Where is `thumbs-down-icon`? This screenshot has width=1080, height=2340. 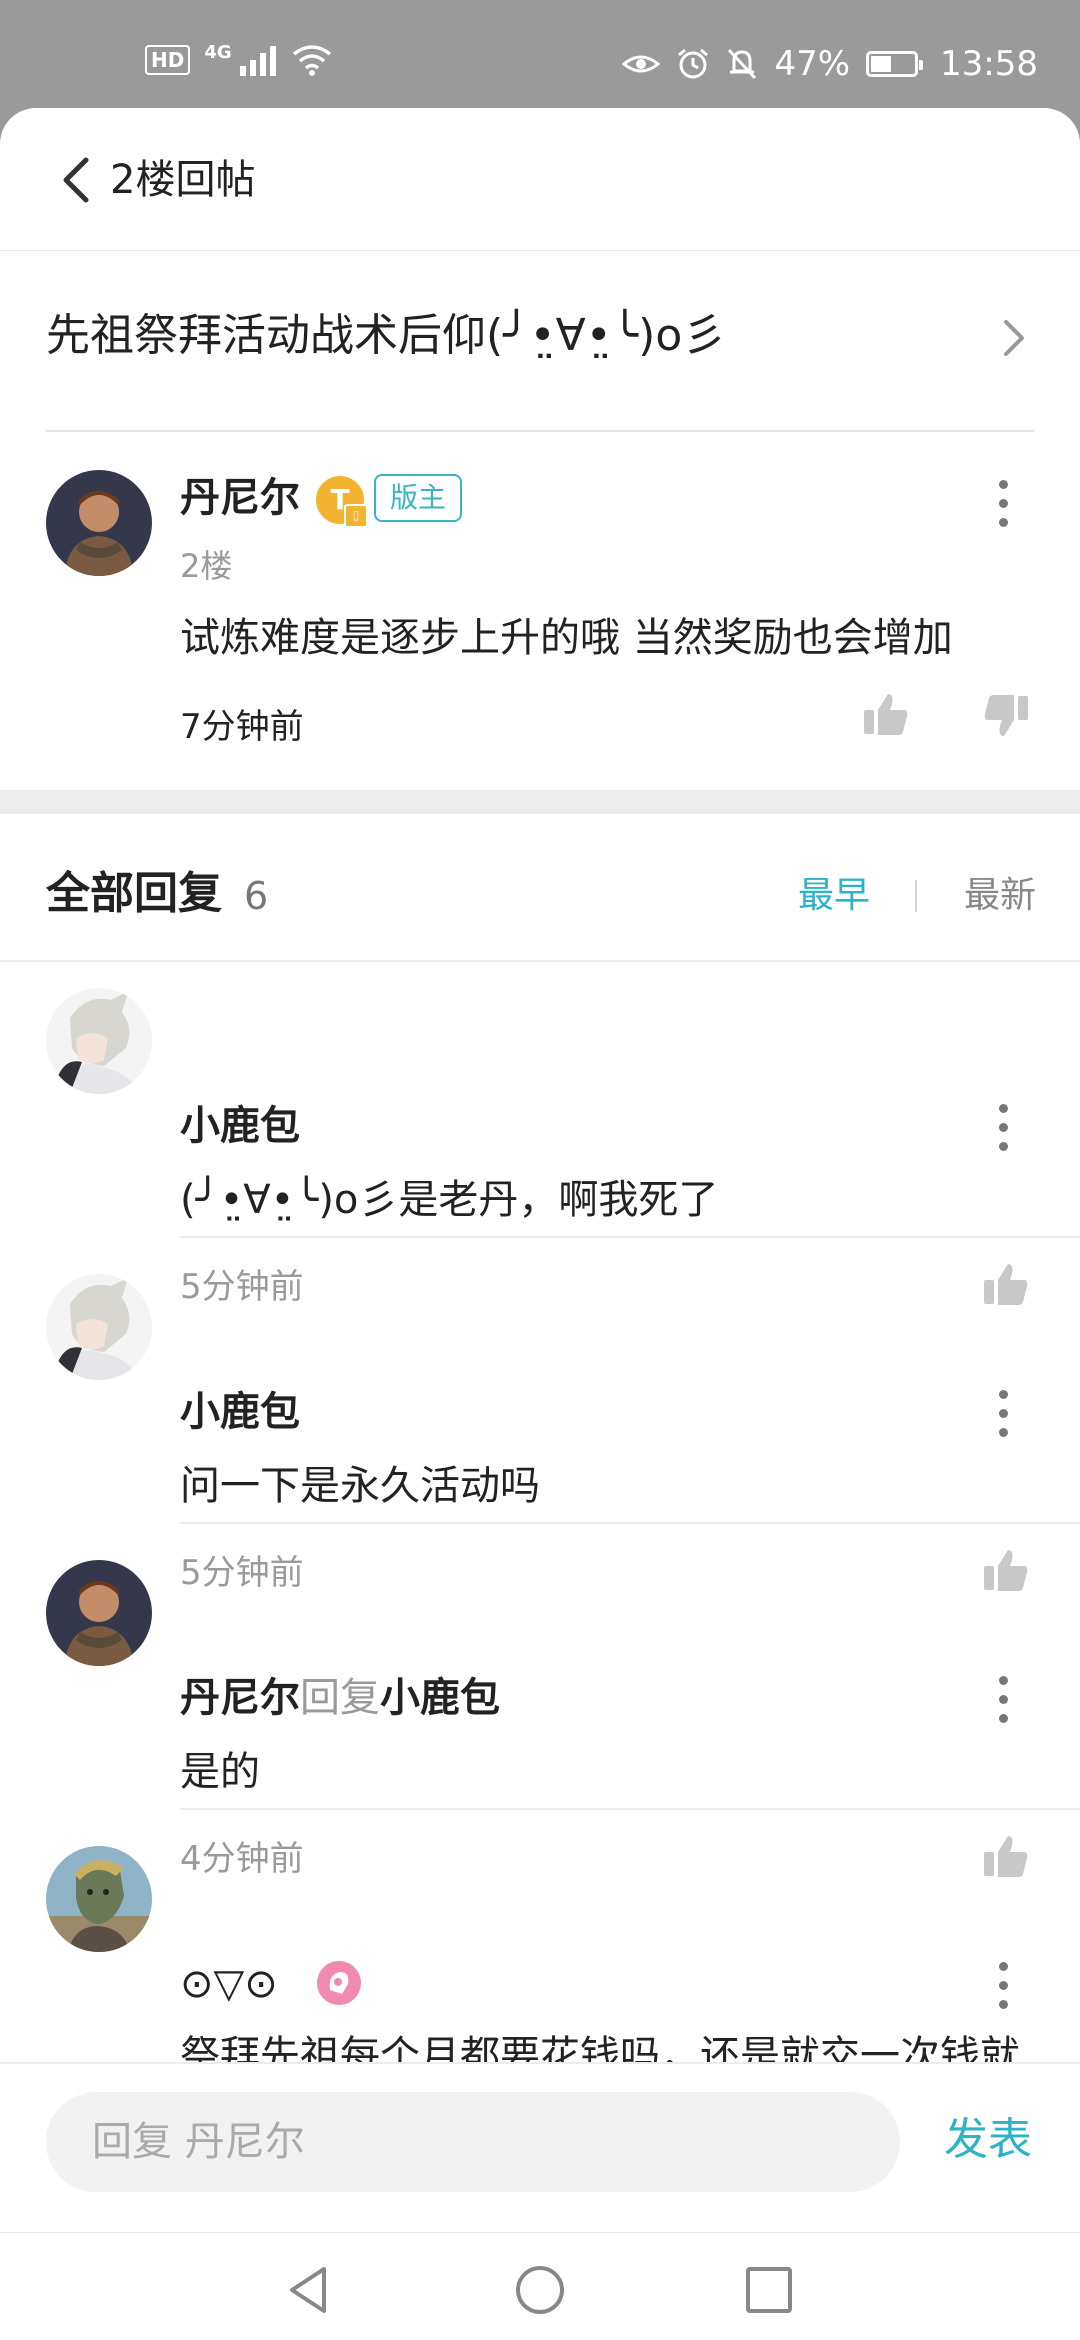 thumbs-down-icon is located at coordinates (1006, 716).